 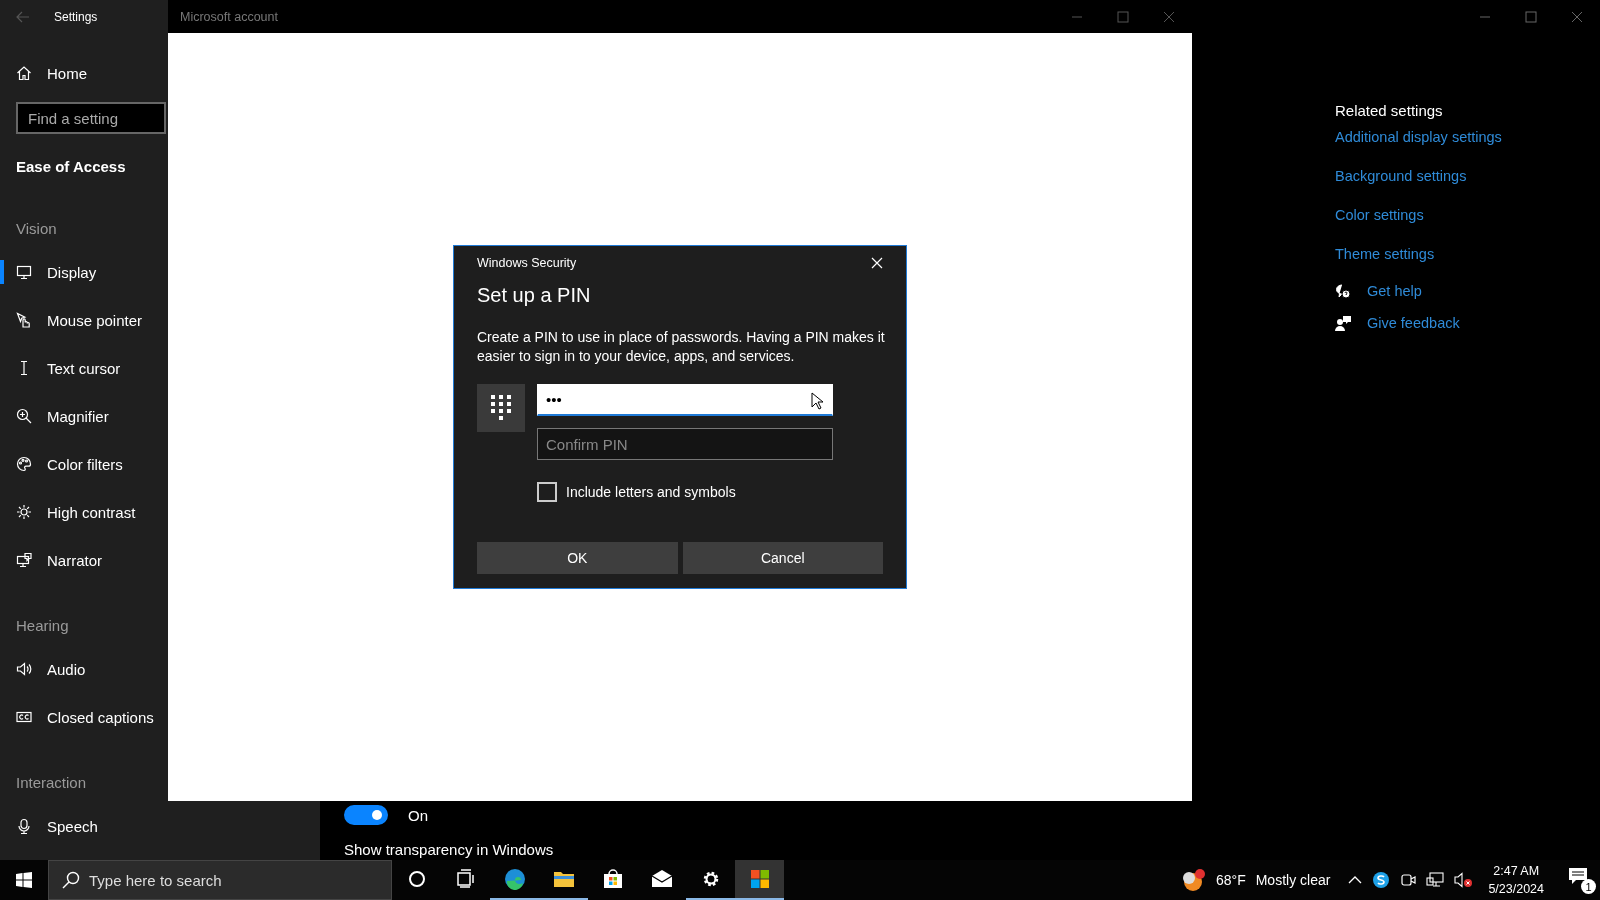 I want to click on taskbar-app, so click(x=759, y=880).